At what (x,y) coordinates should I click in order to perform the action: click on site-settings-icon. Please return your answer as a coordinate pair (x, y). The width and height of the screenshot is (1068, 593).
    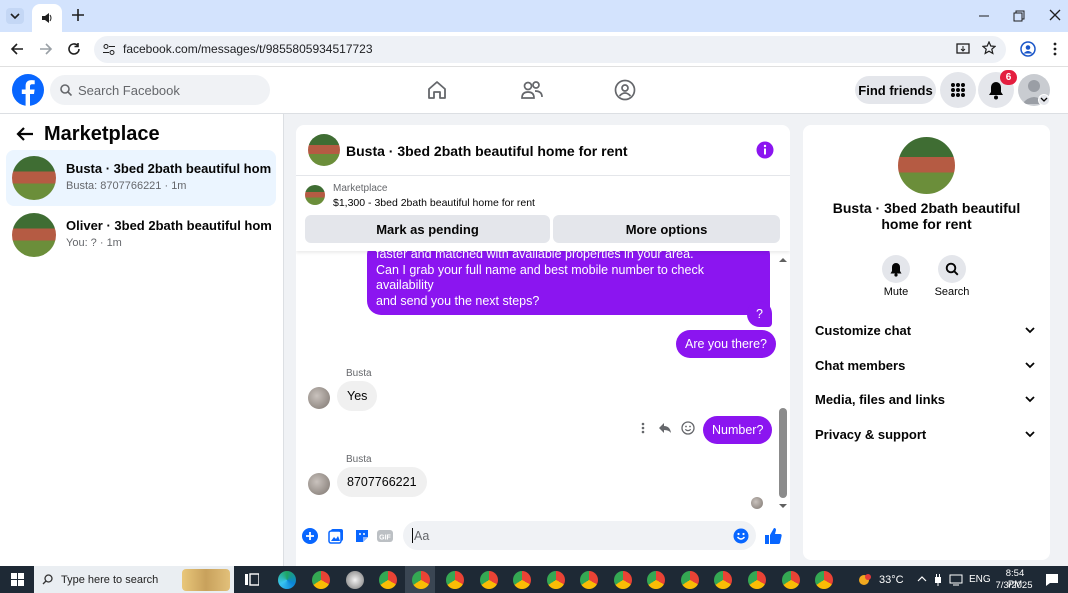
    Looking at the image, I should click on (109, 49).